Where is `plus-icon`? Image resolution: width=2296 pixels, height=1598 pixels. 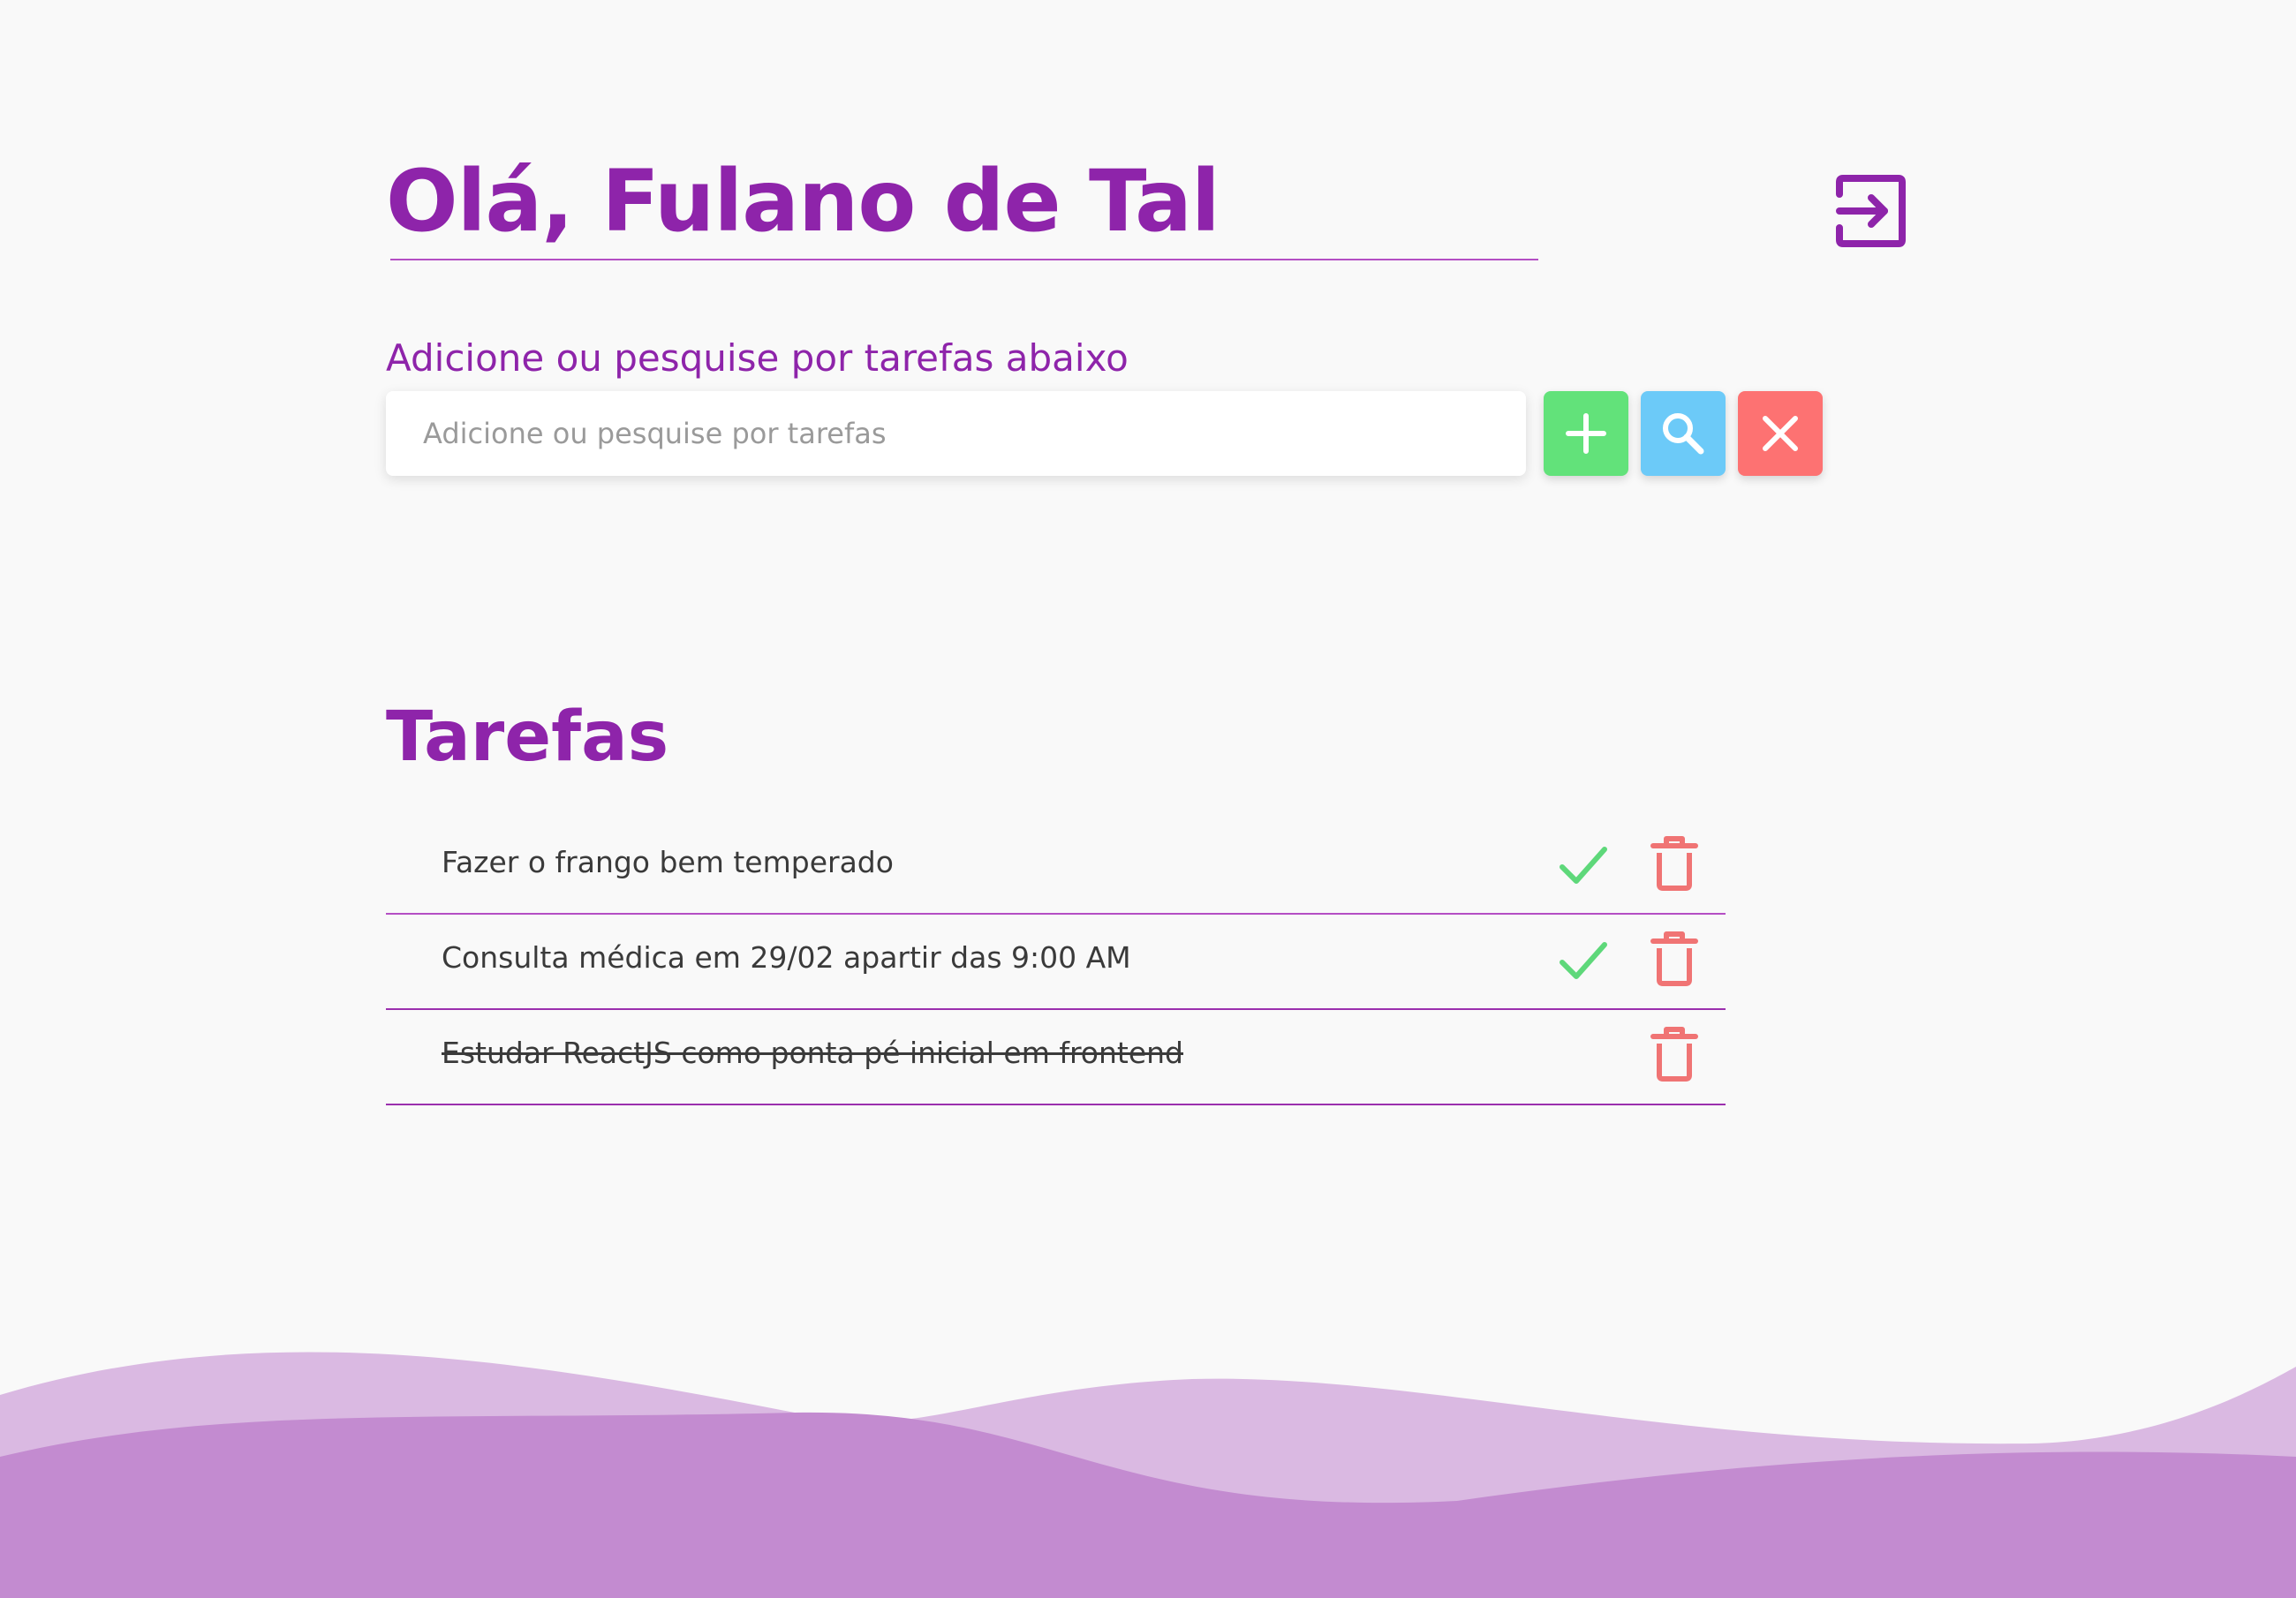
plus-icon is located at coordinates (1586, 433).